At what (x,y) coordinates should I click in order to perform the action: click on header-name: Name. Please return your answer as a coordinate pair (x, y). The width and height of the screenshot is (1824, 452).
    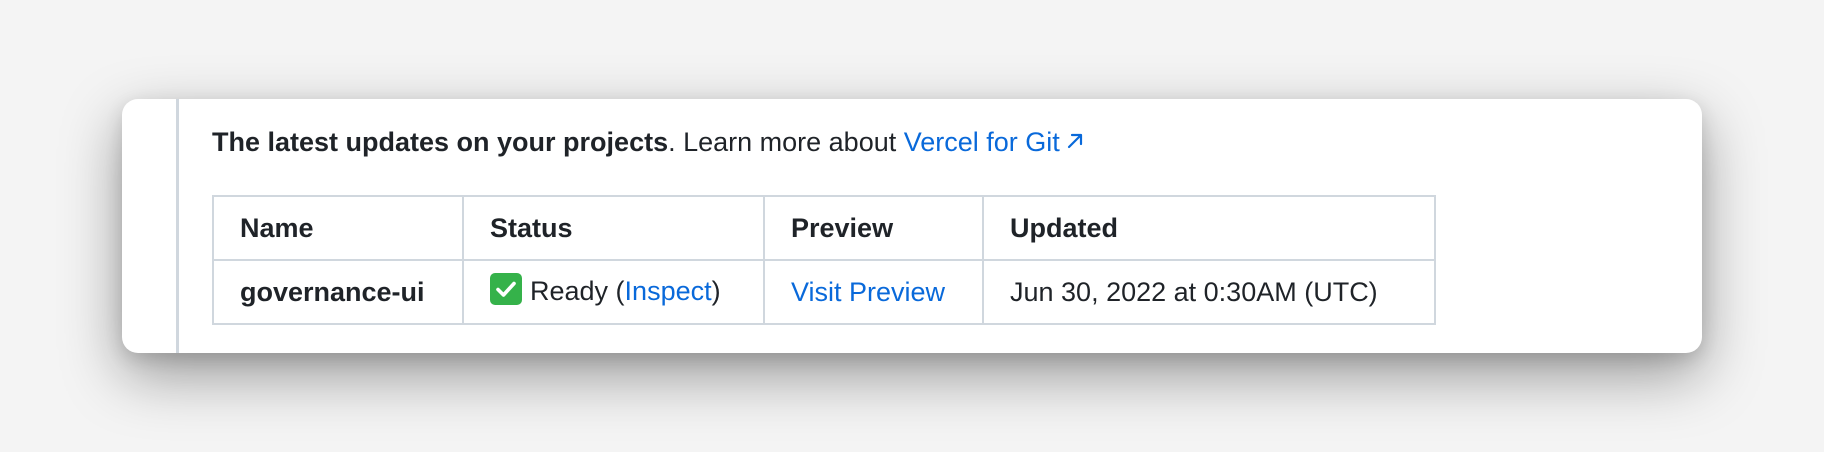
    Looking at the image, I should click on (338, 228).